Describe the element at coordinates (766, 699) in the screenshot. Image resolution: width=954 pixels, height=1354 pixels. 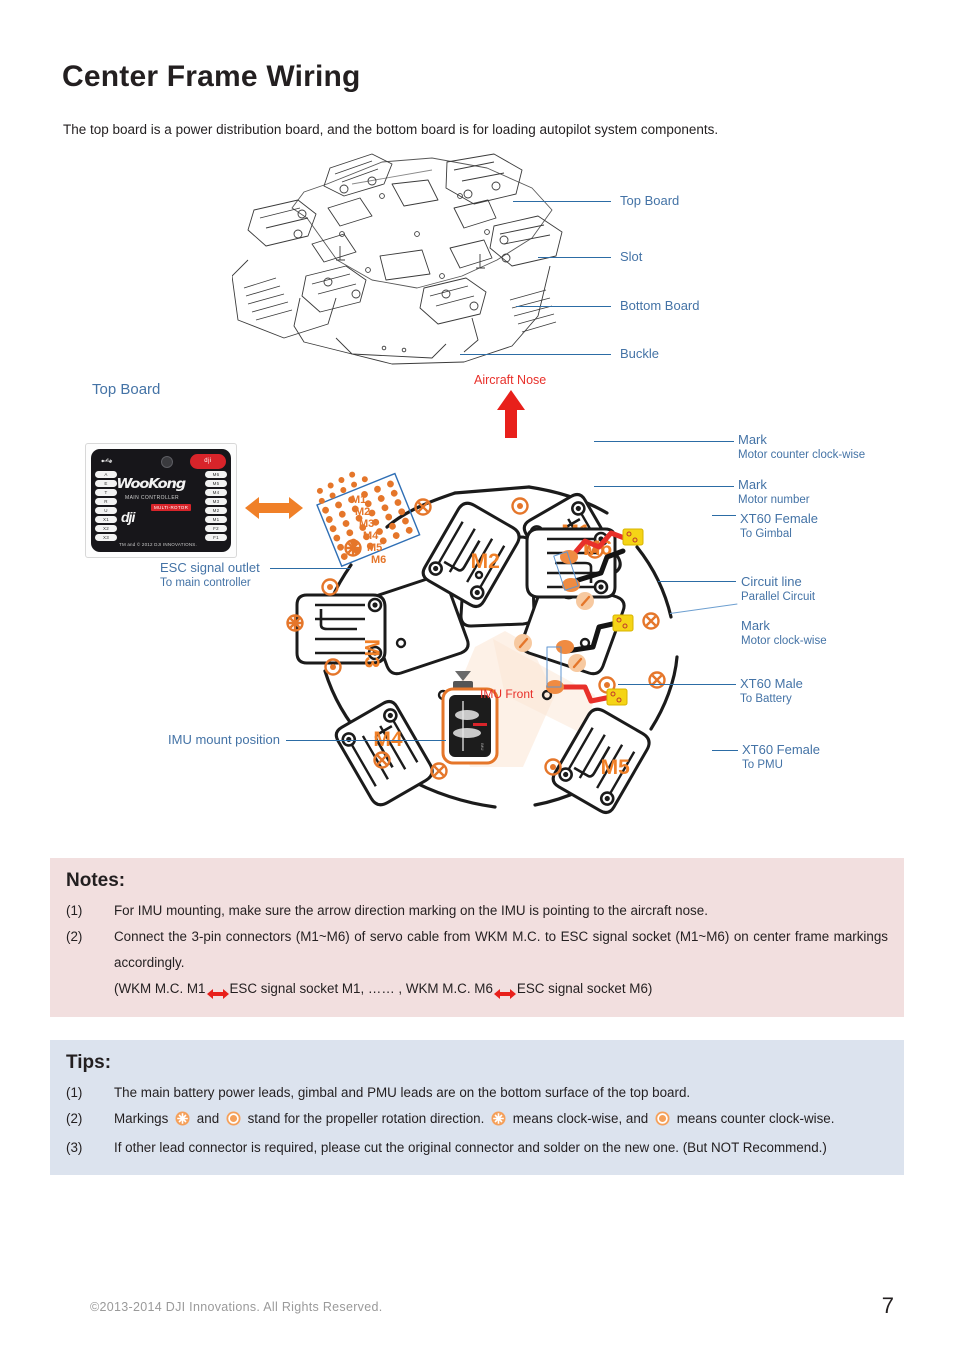
I see `label-subtext: To Battery` at that location.